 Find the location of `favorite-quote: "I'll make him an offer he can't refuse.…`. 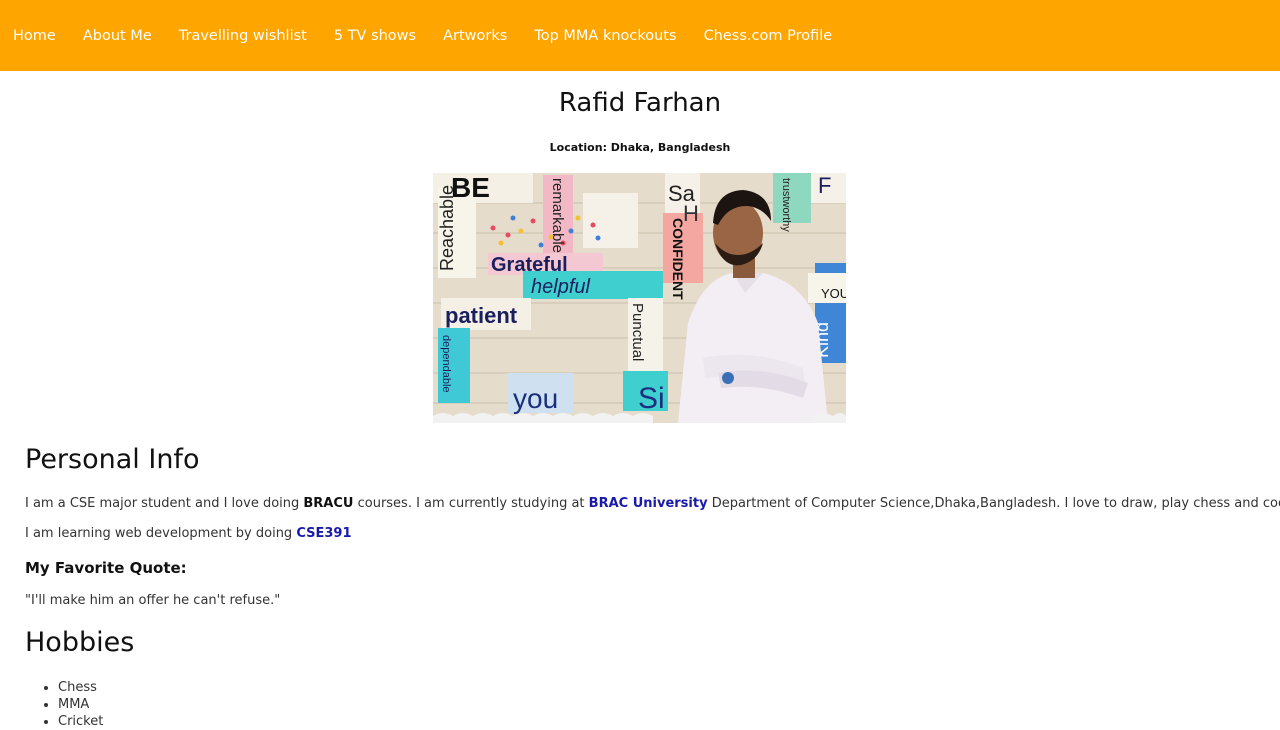

favorite-quote: "I'll make him an offer he can't refuse.… is located at coordinates (153, 600).